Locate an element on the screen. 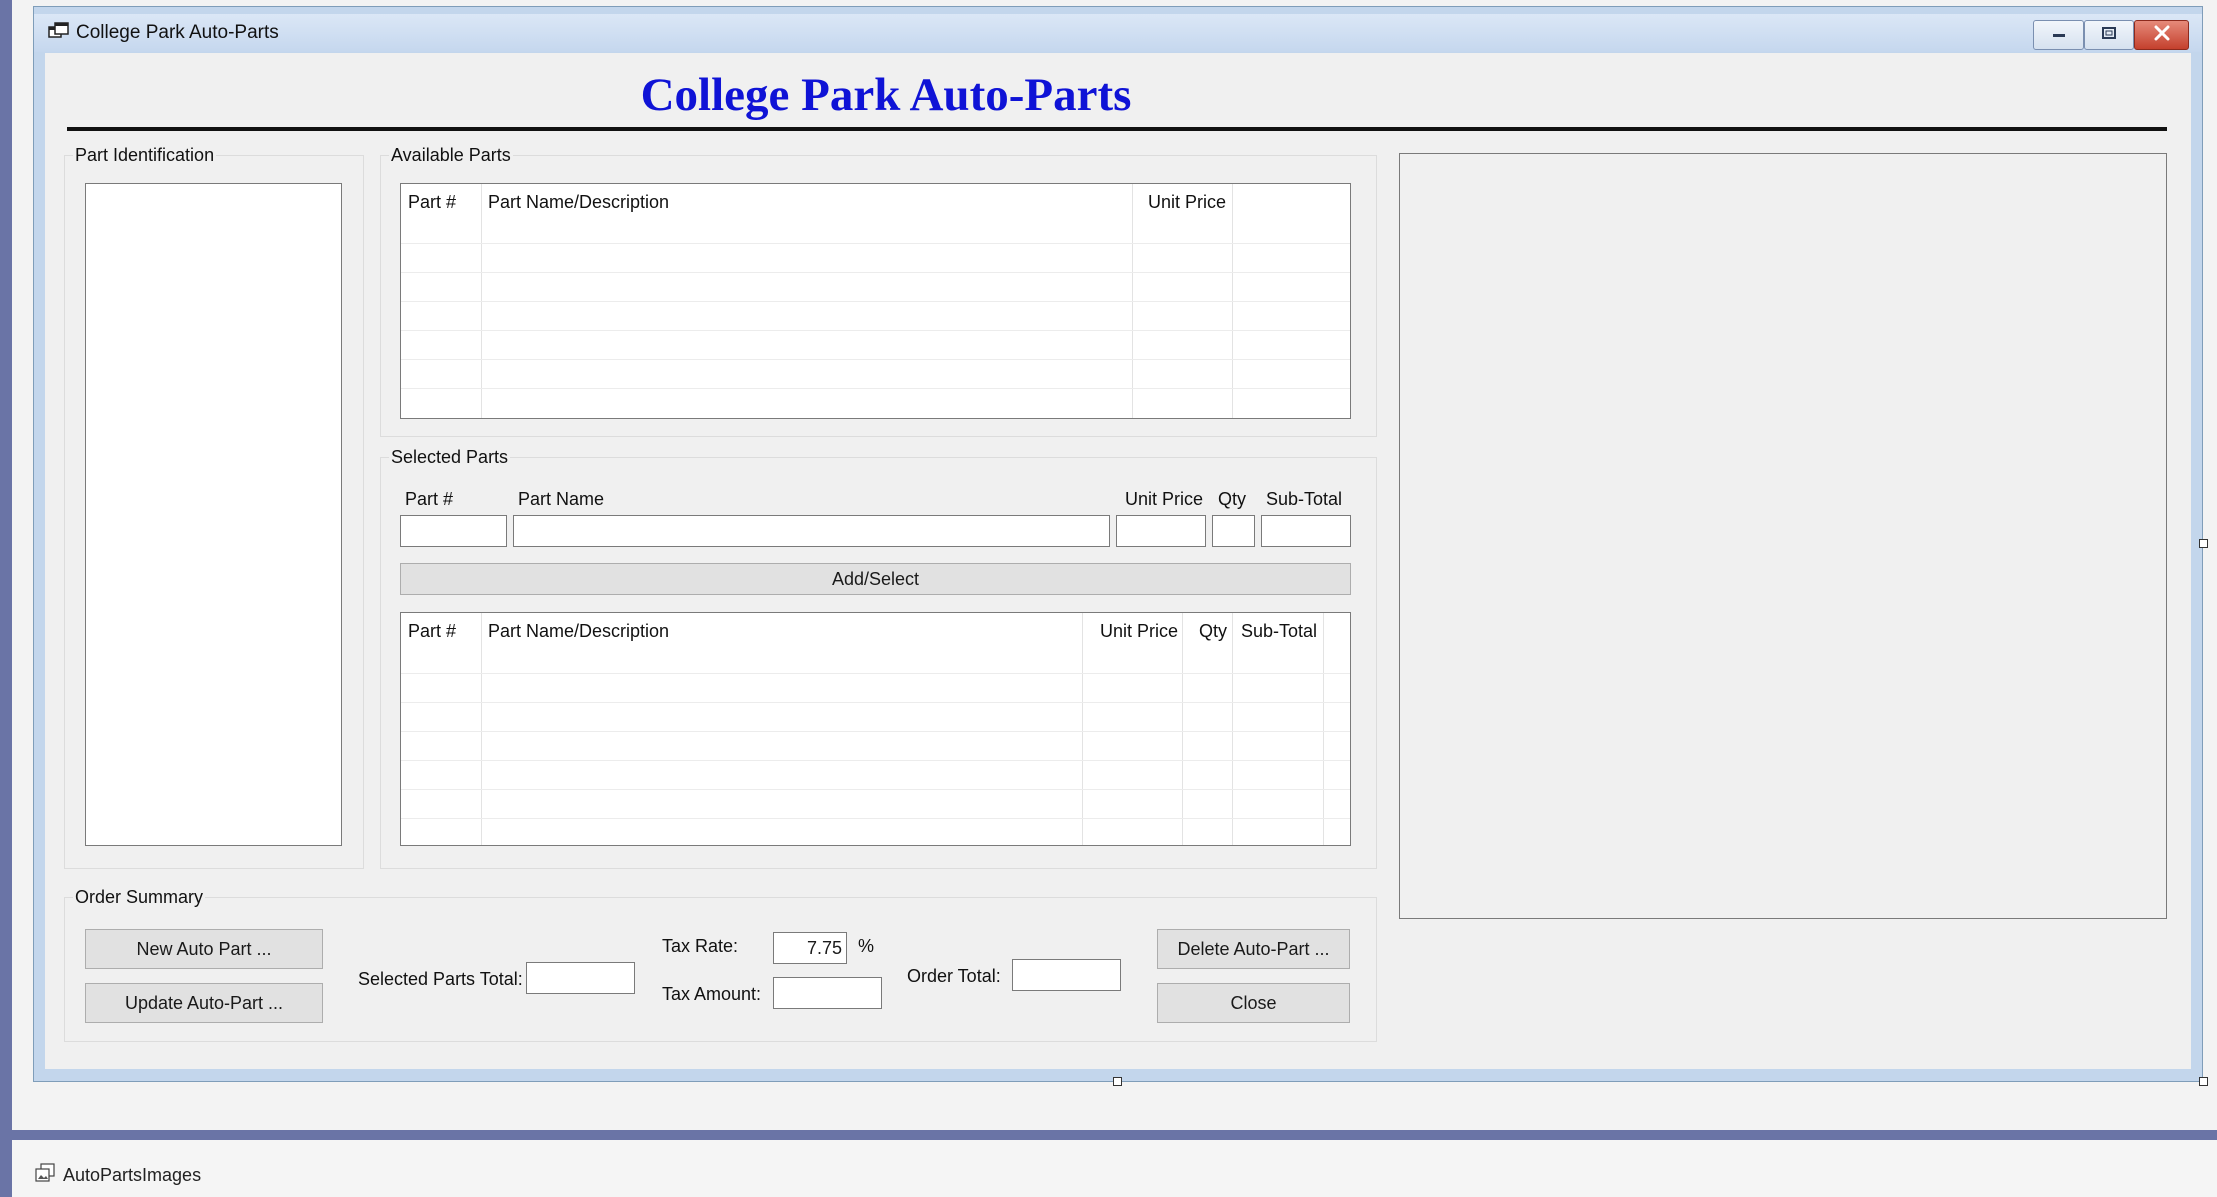 This screenshot has height=1197, width=2217. column-header-label: Sub-Total is located at coordinates (1279, 631).